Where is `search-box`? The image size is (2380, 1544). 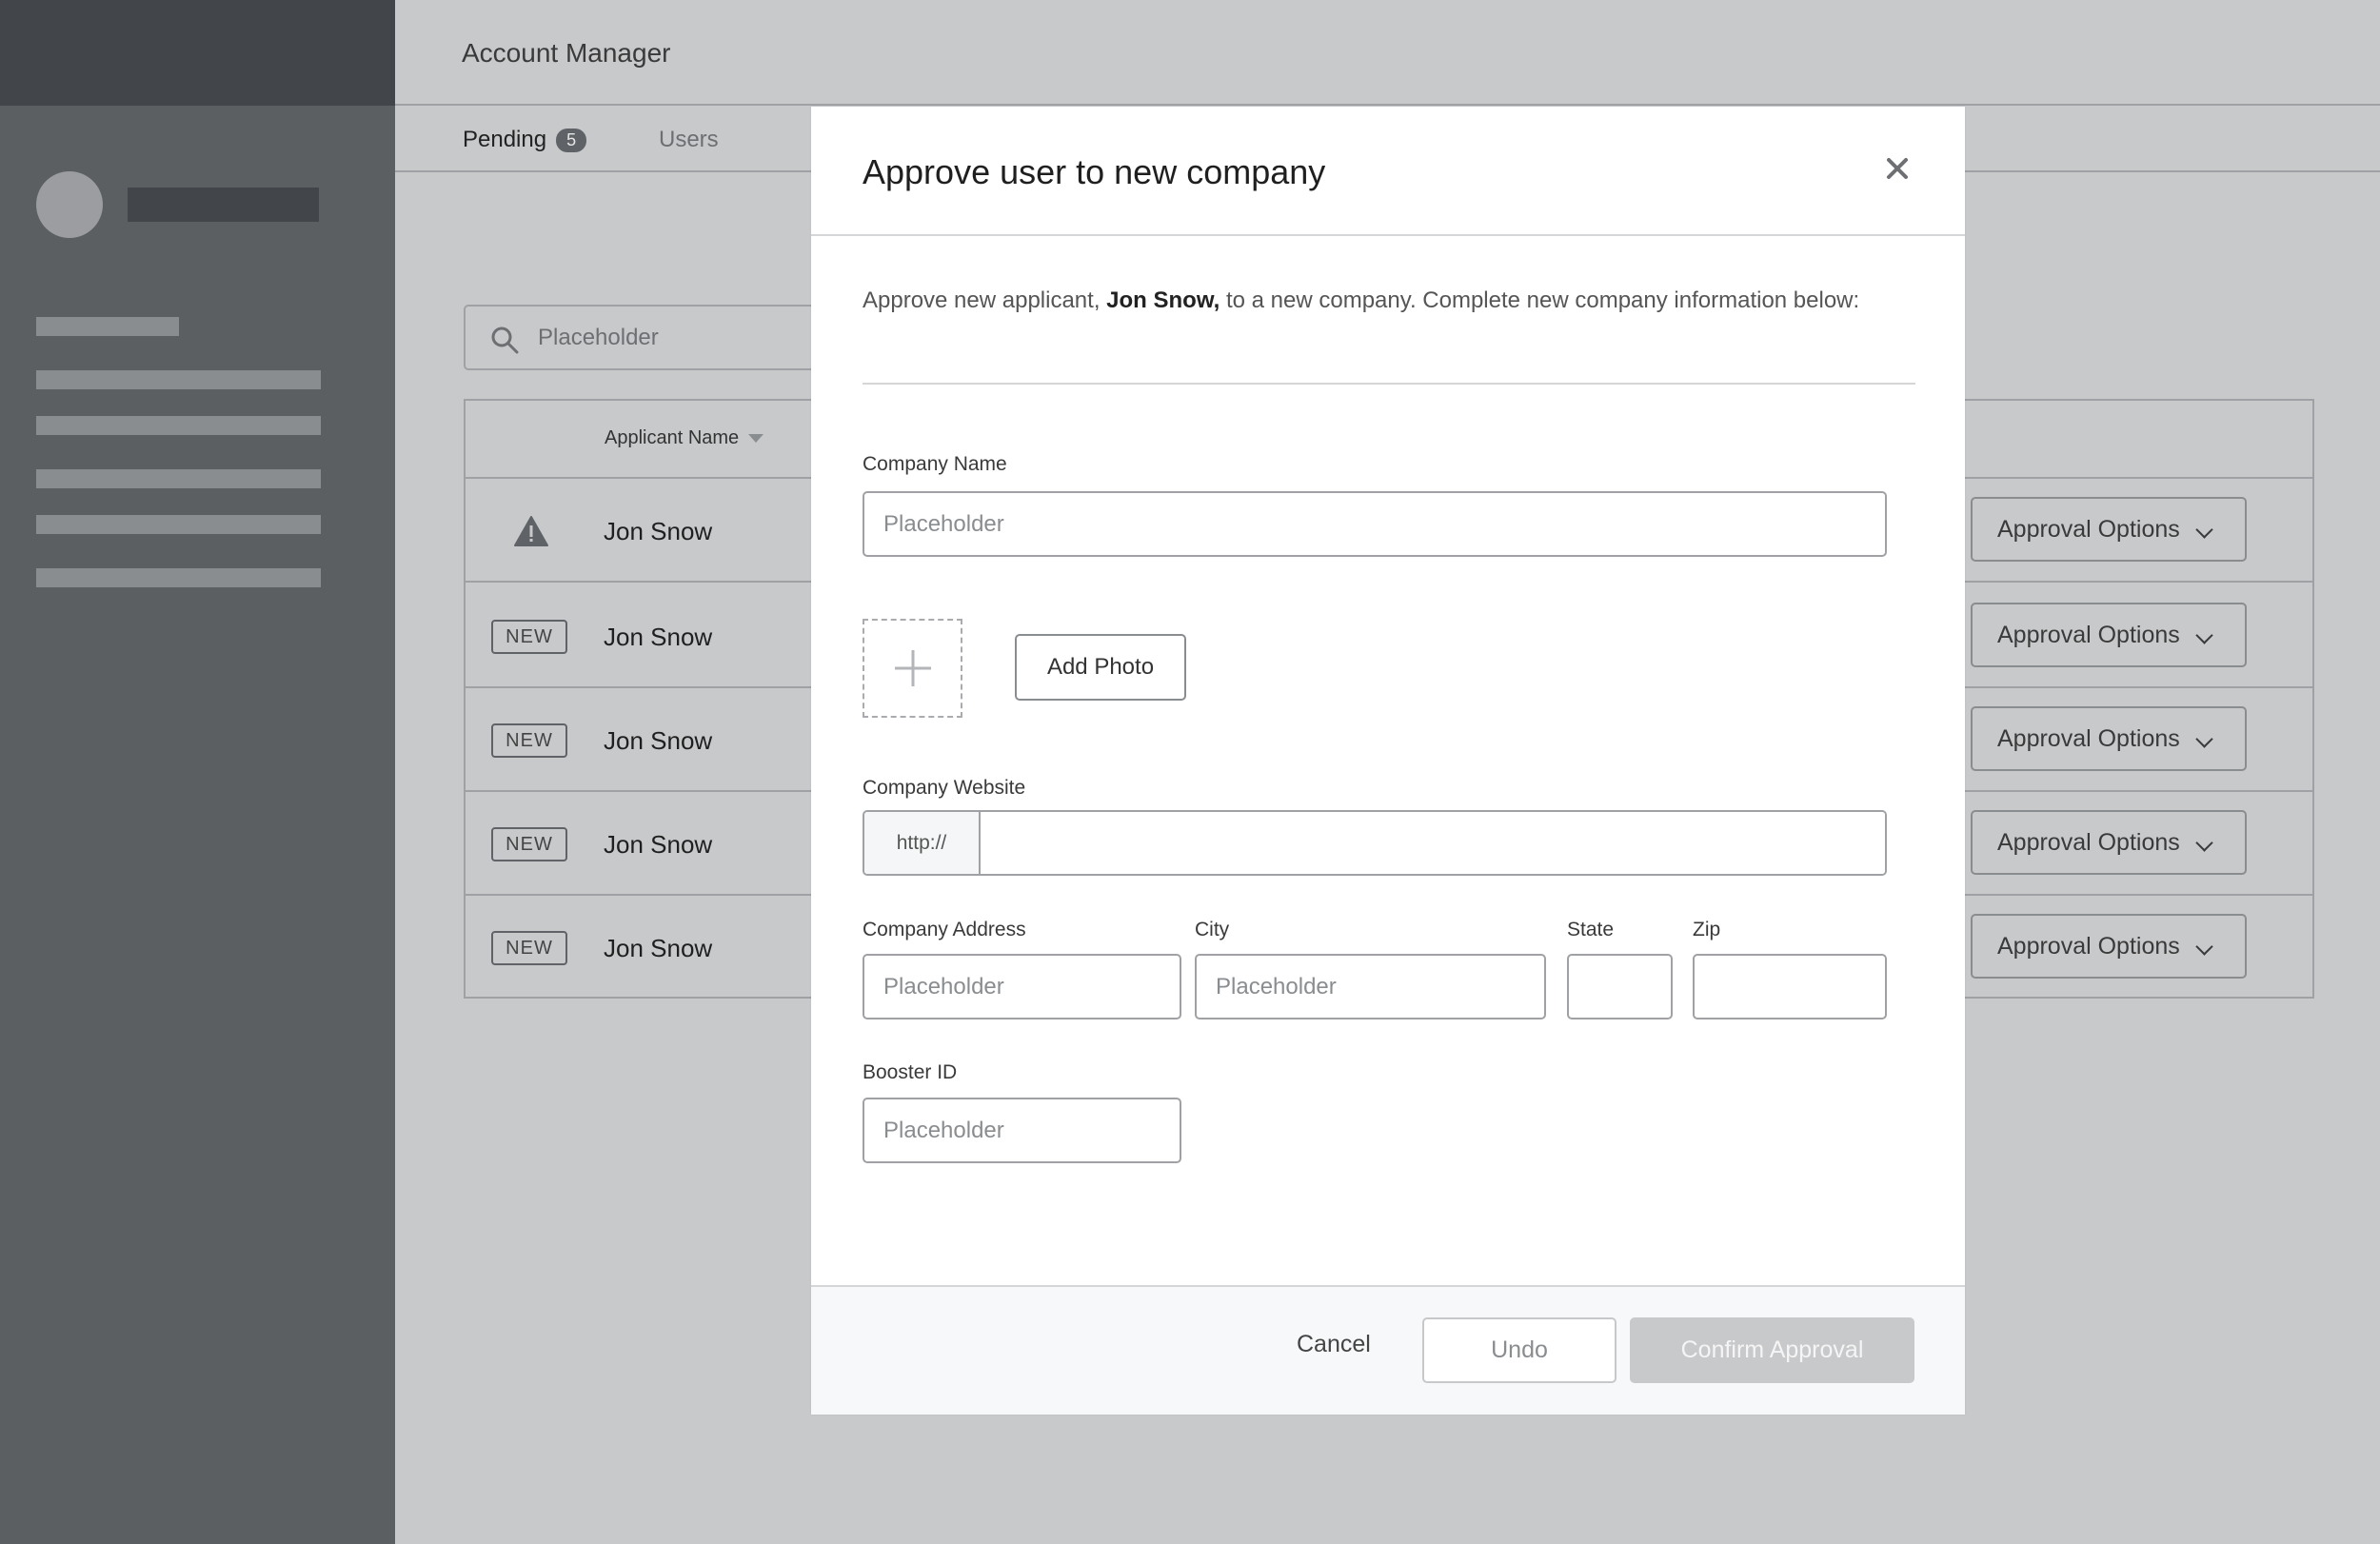
search-box is located at coordinates (654, 337).